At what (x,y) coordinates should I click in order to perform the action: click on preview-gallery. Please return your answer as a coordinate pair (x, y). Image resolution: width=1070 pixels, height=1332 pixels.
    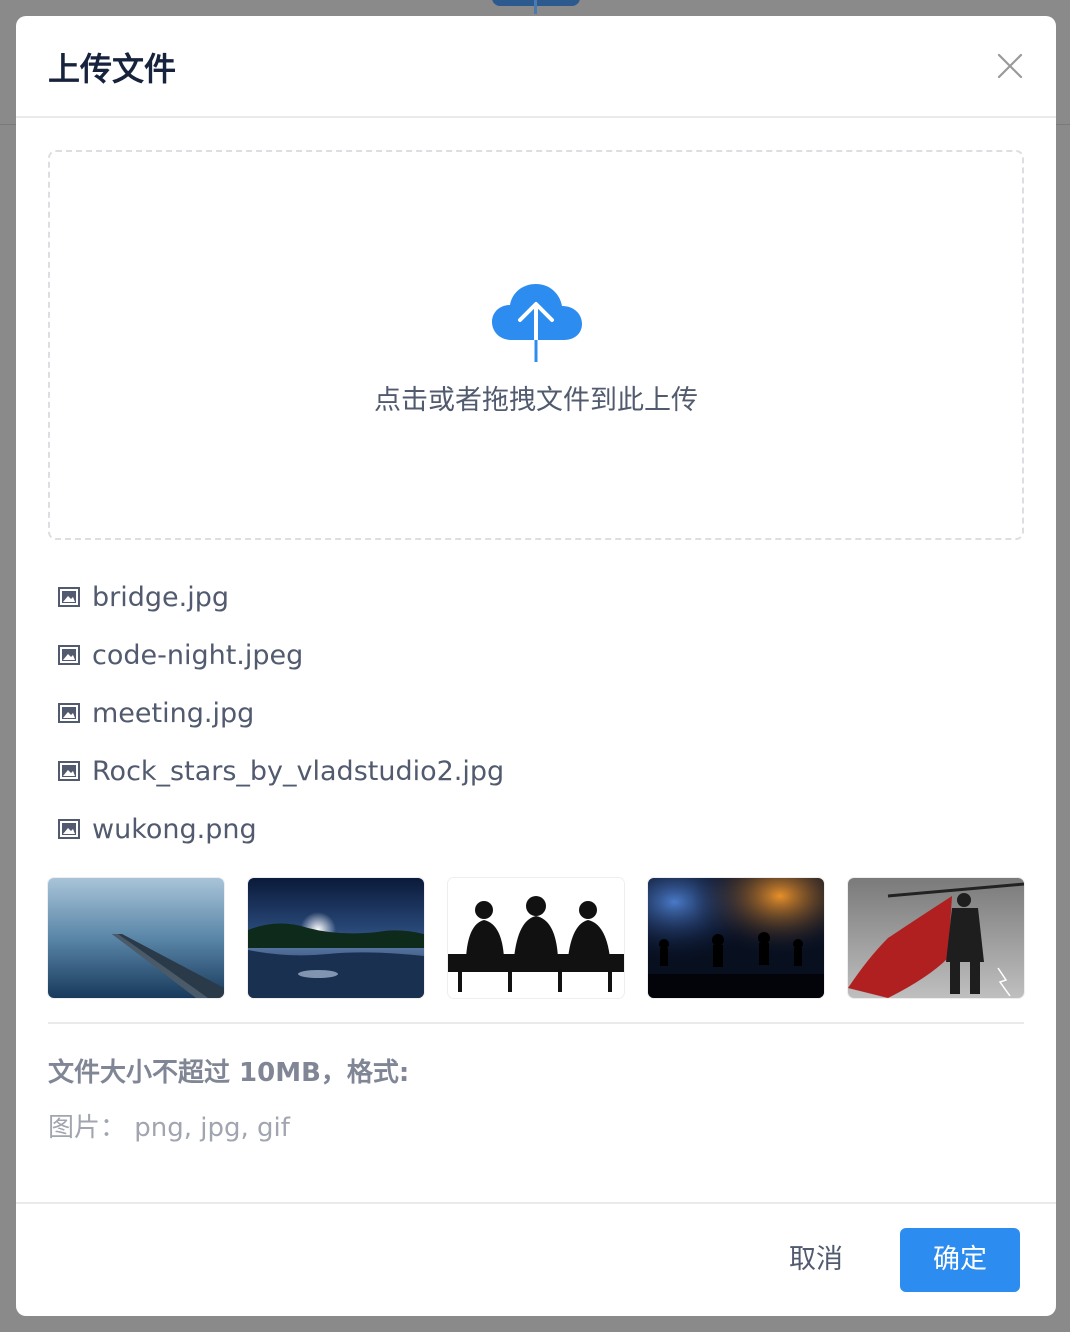
    Looking at the image, I should click on (536, 938).